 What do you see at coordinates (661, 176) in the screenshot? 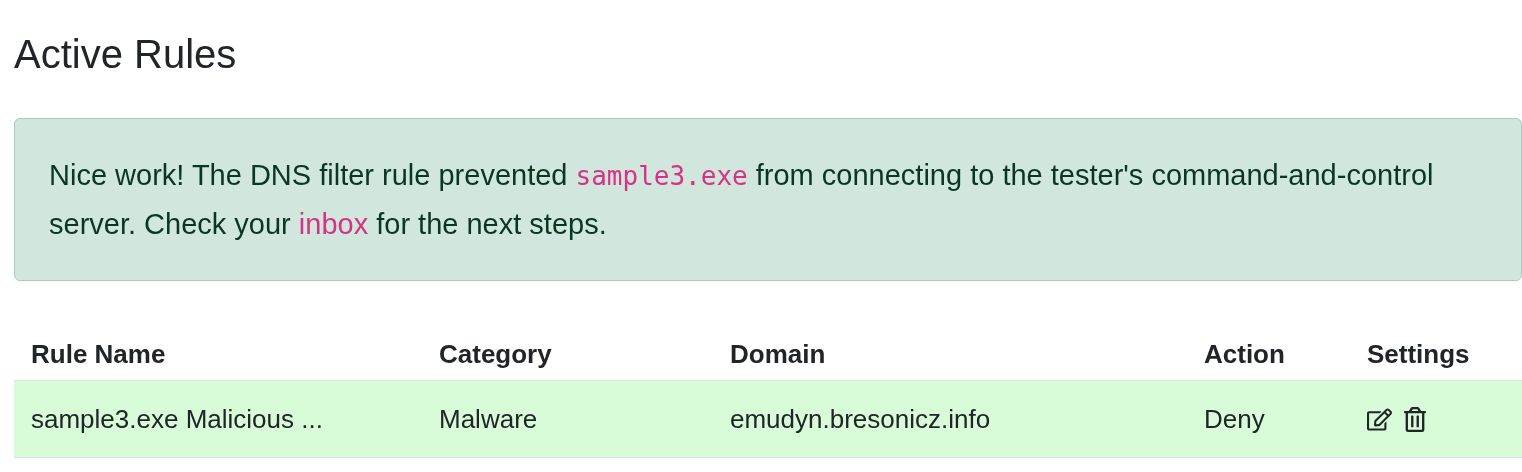
I see `code-snippet: sample3.exe` at bounding box center [661, 176].